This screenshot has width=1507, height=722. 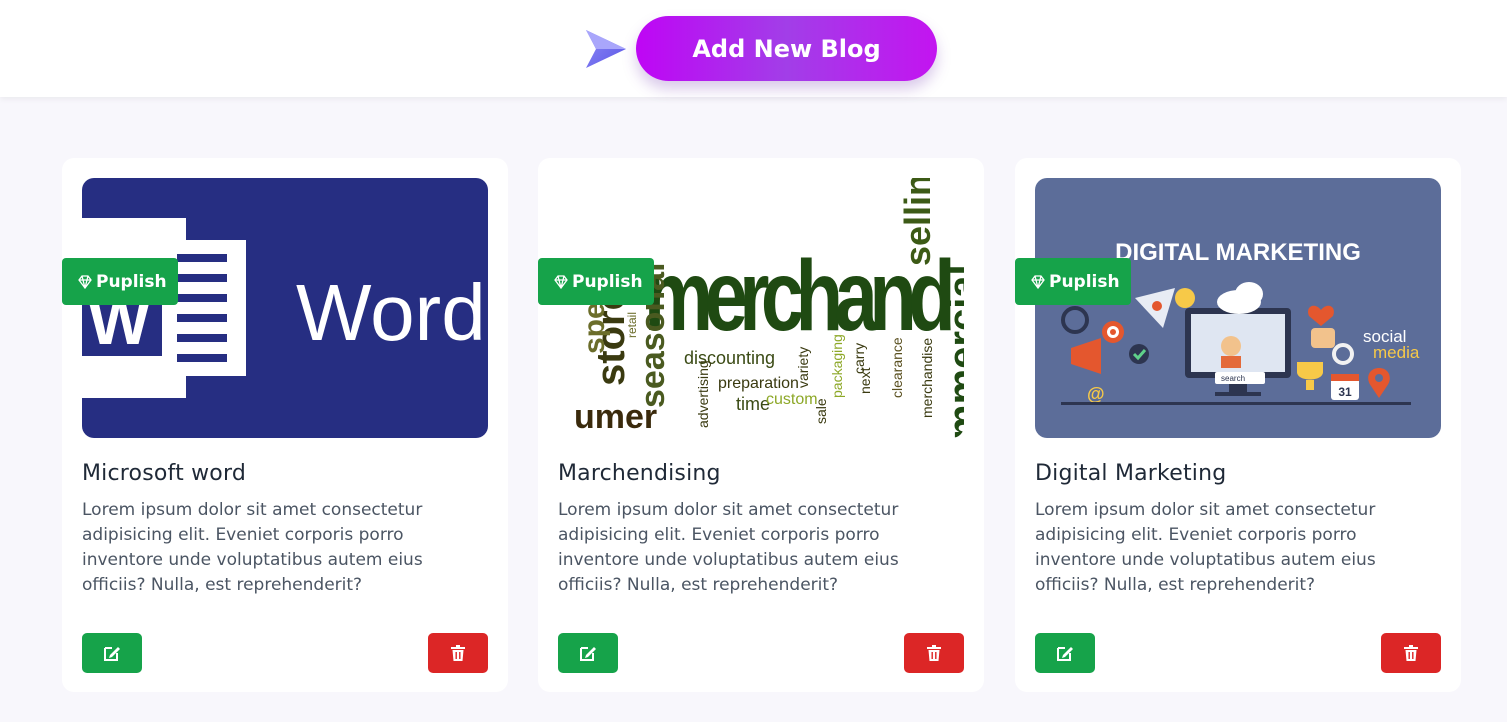 I want to click on card-title: Digital Marketing, so click(x=1131, y=473).